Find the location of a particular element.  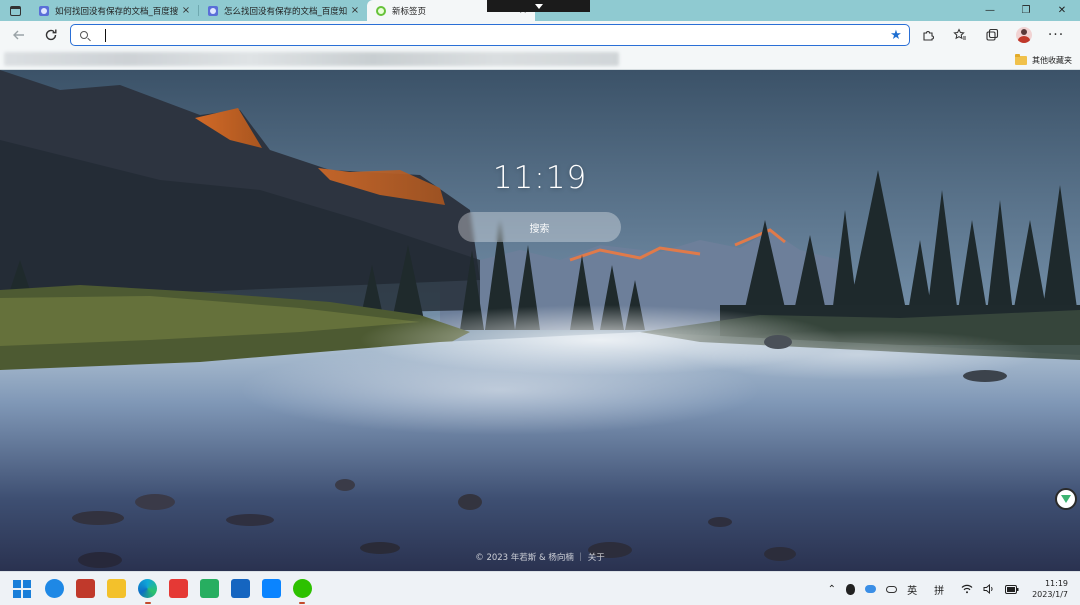

extensions-icon is located at coordinates (928, 36).